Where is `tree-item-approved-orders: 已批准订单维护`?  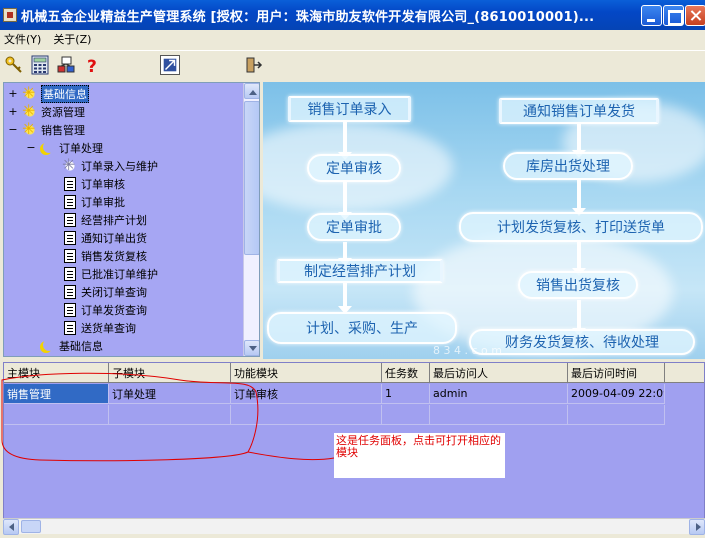
tree-item-approved-orders: 已批准订单维护 is located at coordinates (110, 273).